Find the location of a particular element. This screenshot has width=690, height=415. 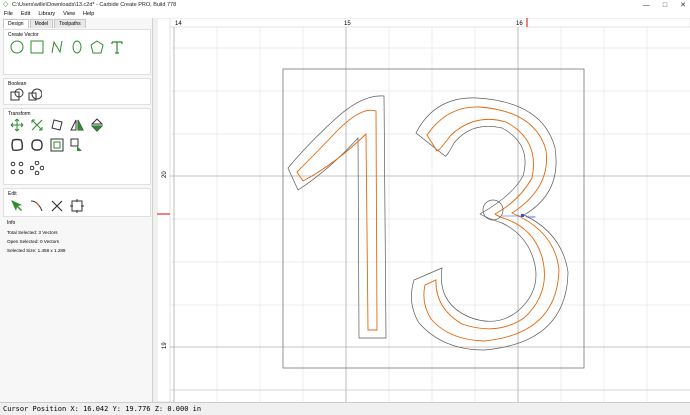

maximize-icon: □ is located at coordinates (665, 5).